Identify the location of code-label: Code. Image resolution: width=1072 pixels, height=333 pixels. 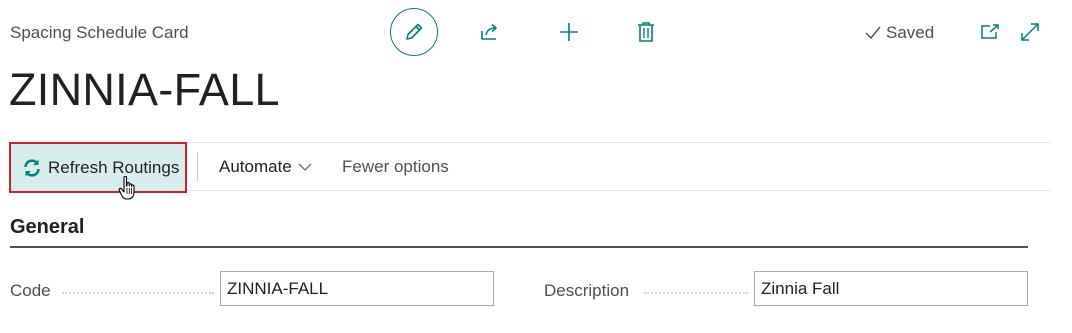
(30, 290).